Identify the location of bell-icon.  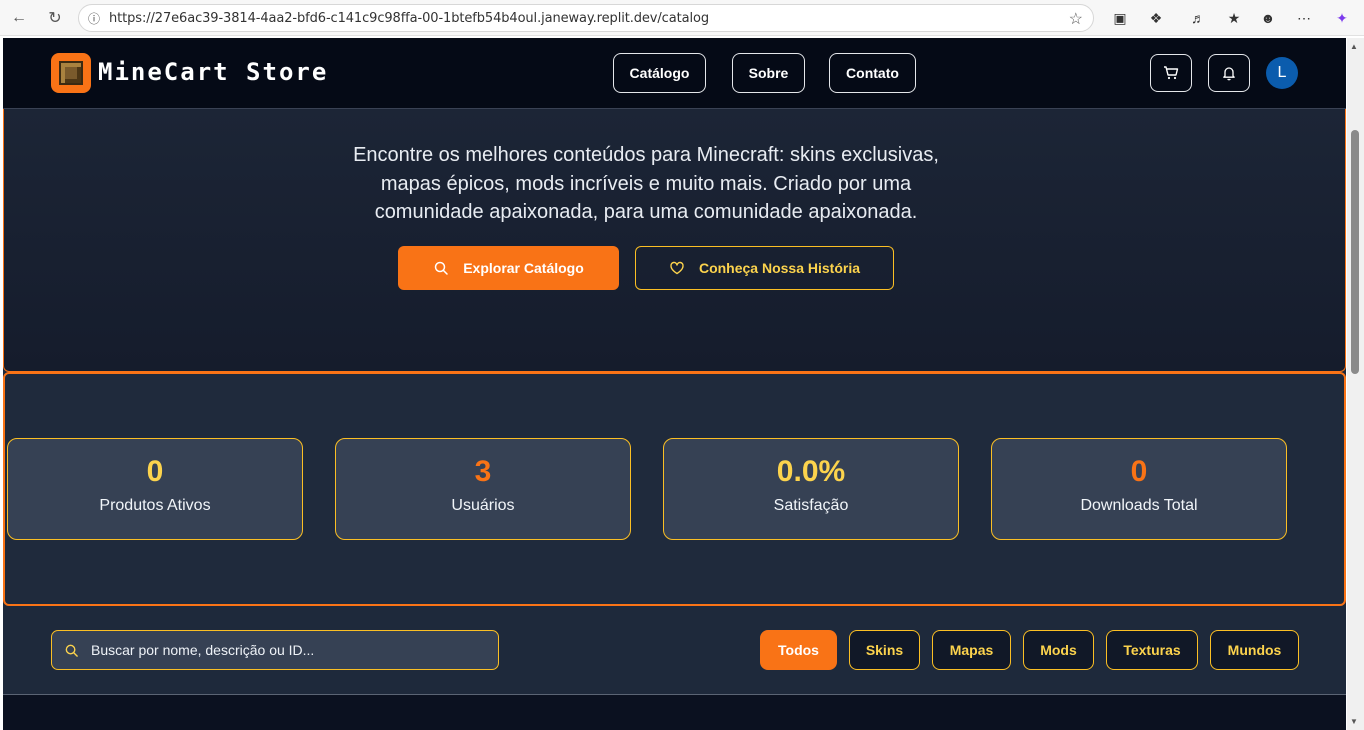
(1229, 74).